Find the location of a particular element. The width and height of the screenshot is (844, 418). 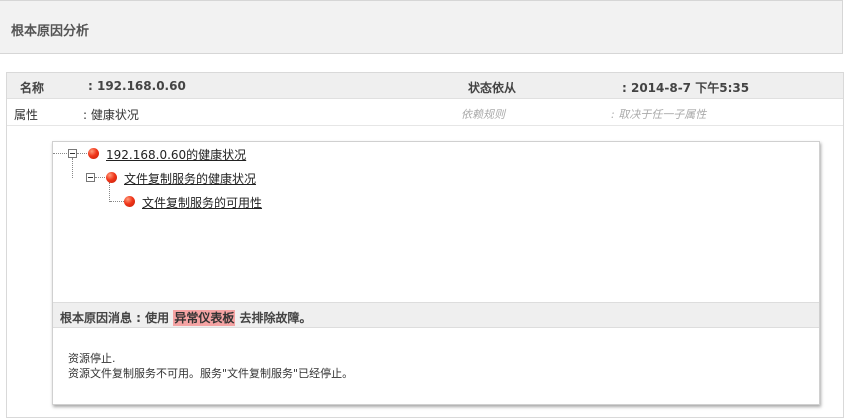

root-cause-message: 根本原因消息 : 使用 异常仪表板 去排除故障。 is located at coordinates (186, 317).